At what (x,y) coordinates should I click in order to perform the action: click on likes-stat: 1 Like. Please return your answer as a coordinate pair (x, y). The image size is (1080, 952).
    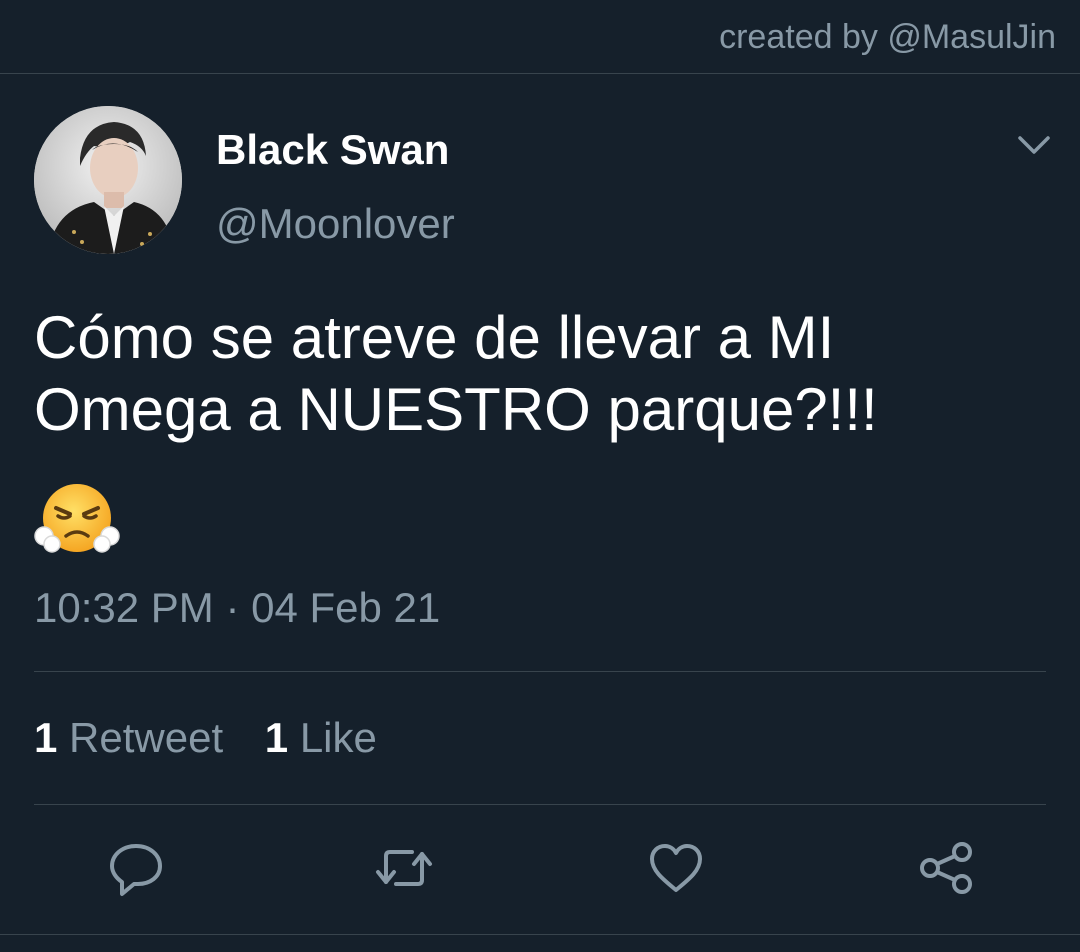
    Looking at the image, I should click on (321, 738).